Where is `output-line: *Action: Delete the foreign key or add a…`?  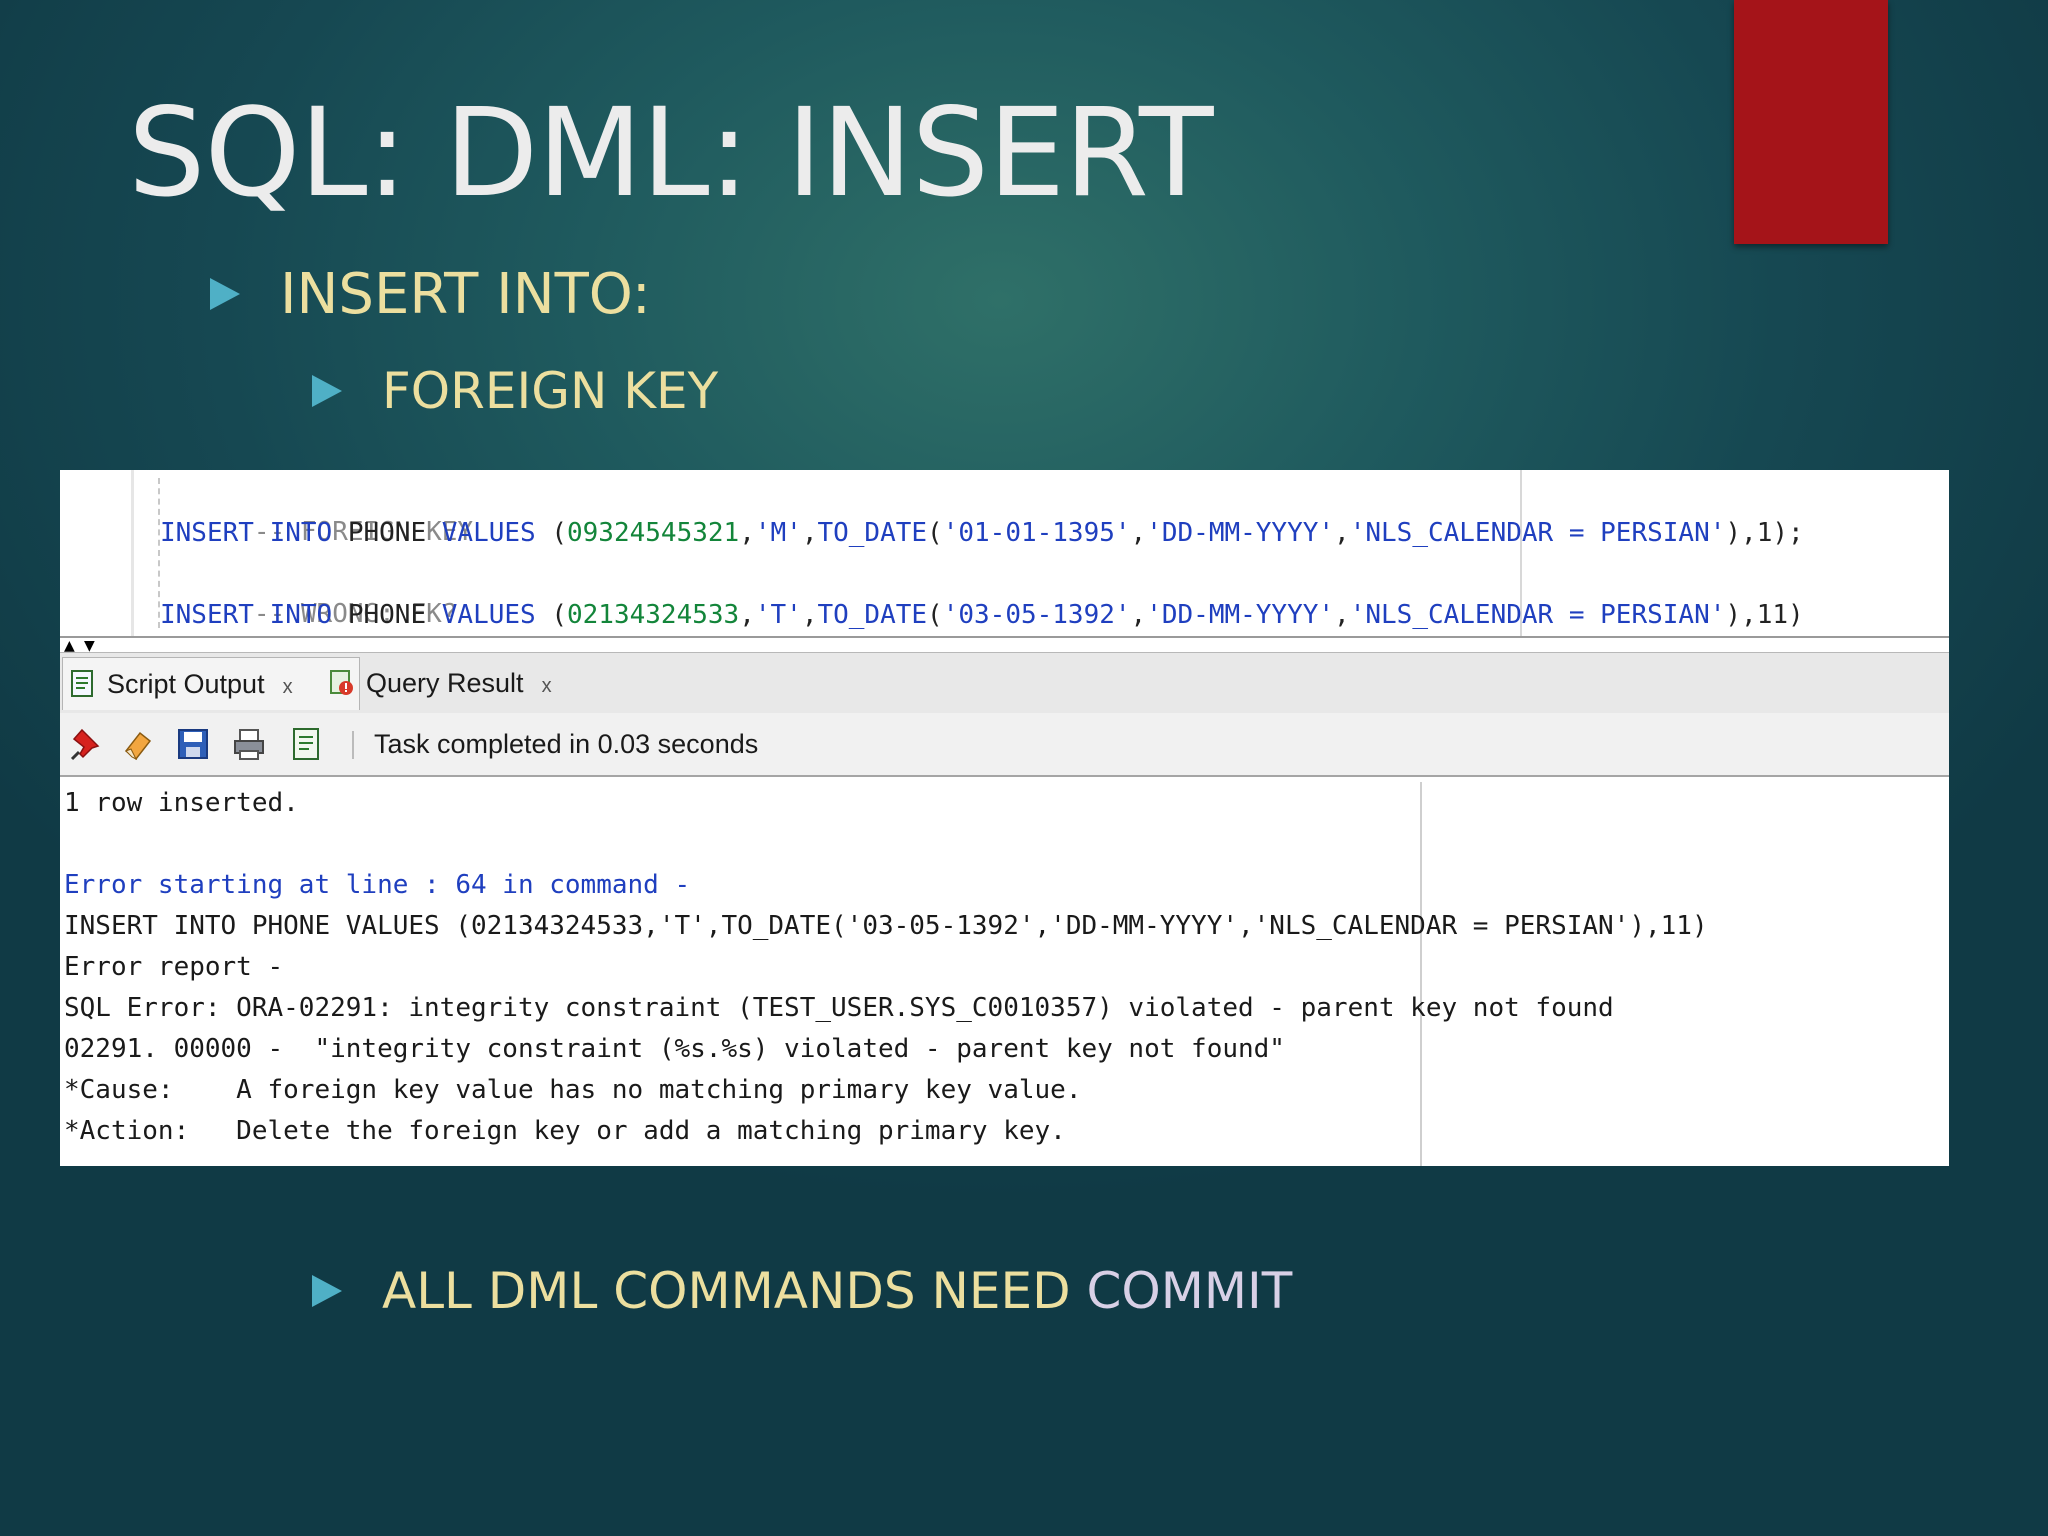 output-line: *Action: Delete the foreign key or add a… is located at coordinates (565, 1131).